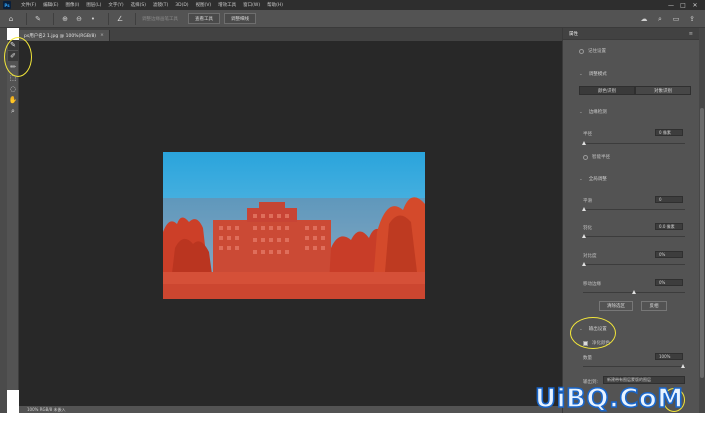  Describe the element at coordinates (584, 143) in the screenshot. I see `radius-slider-knob` at that location.